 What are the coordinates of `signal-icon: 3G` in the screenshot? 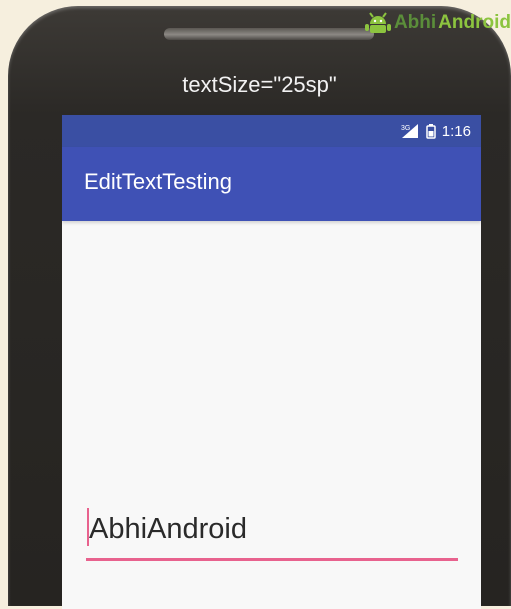 It's located at (409, 131).